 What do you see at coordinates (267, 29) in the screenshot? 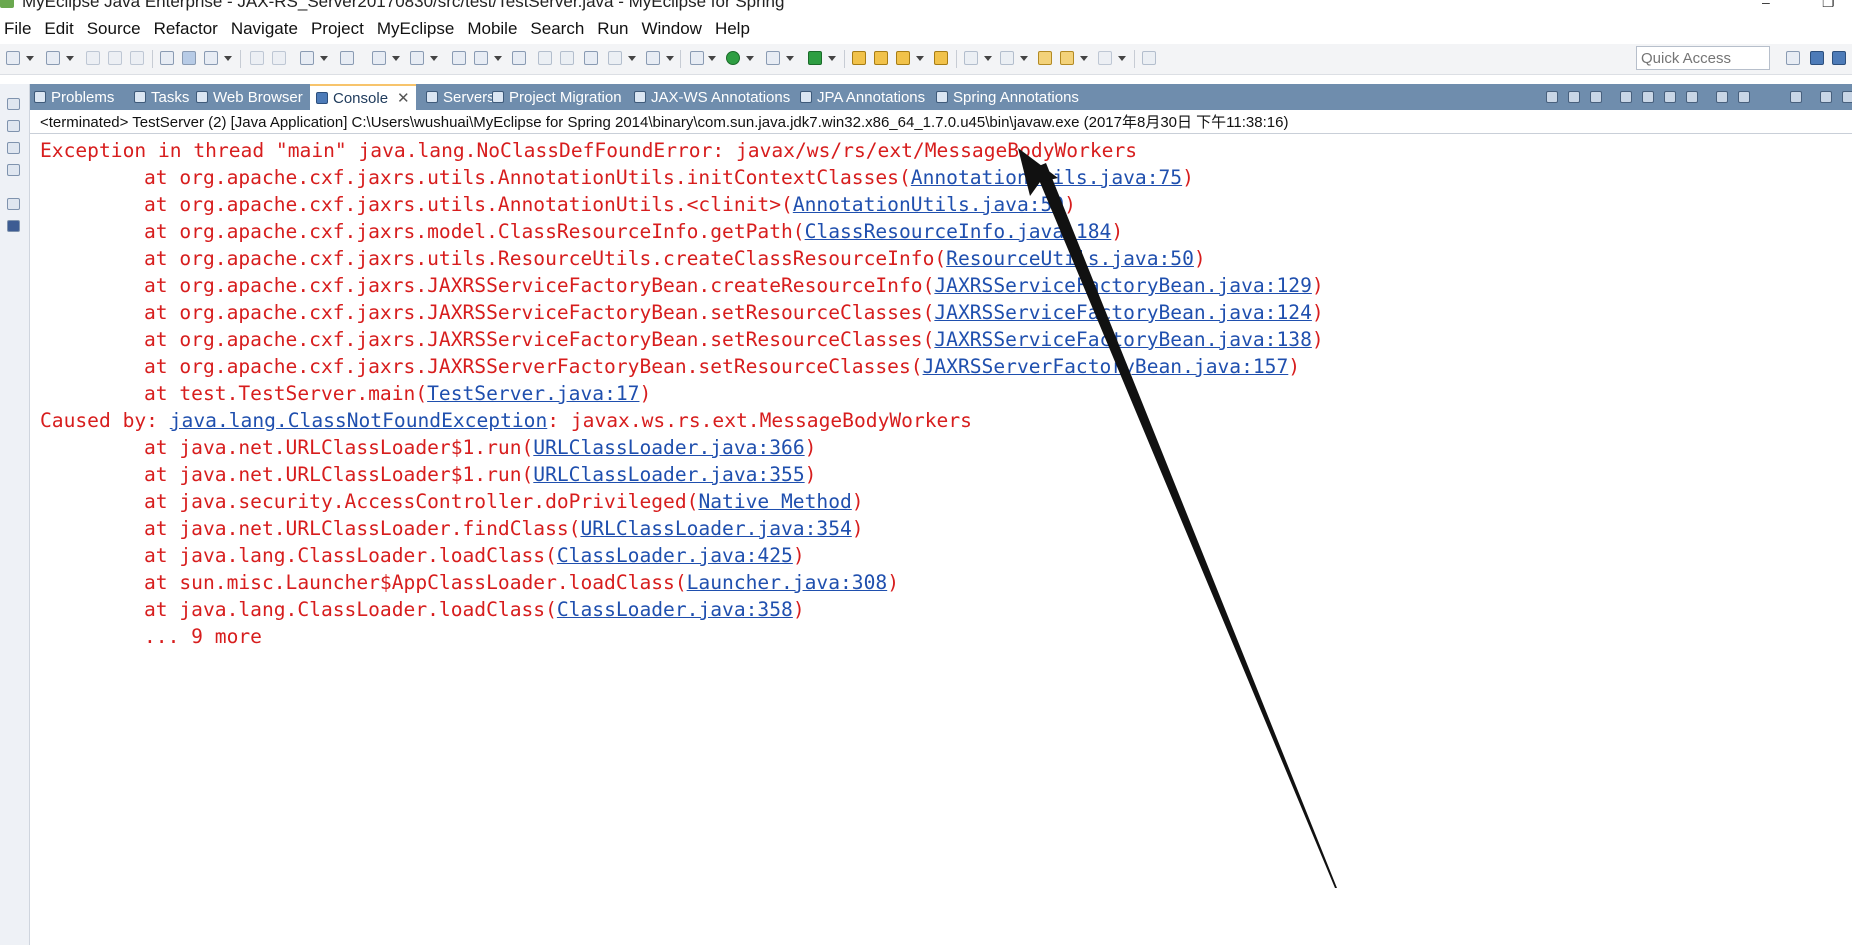
I see `menu-navigate: Navigate` at bounding box center [267, 29].